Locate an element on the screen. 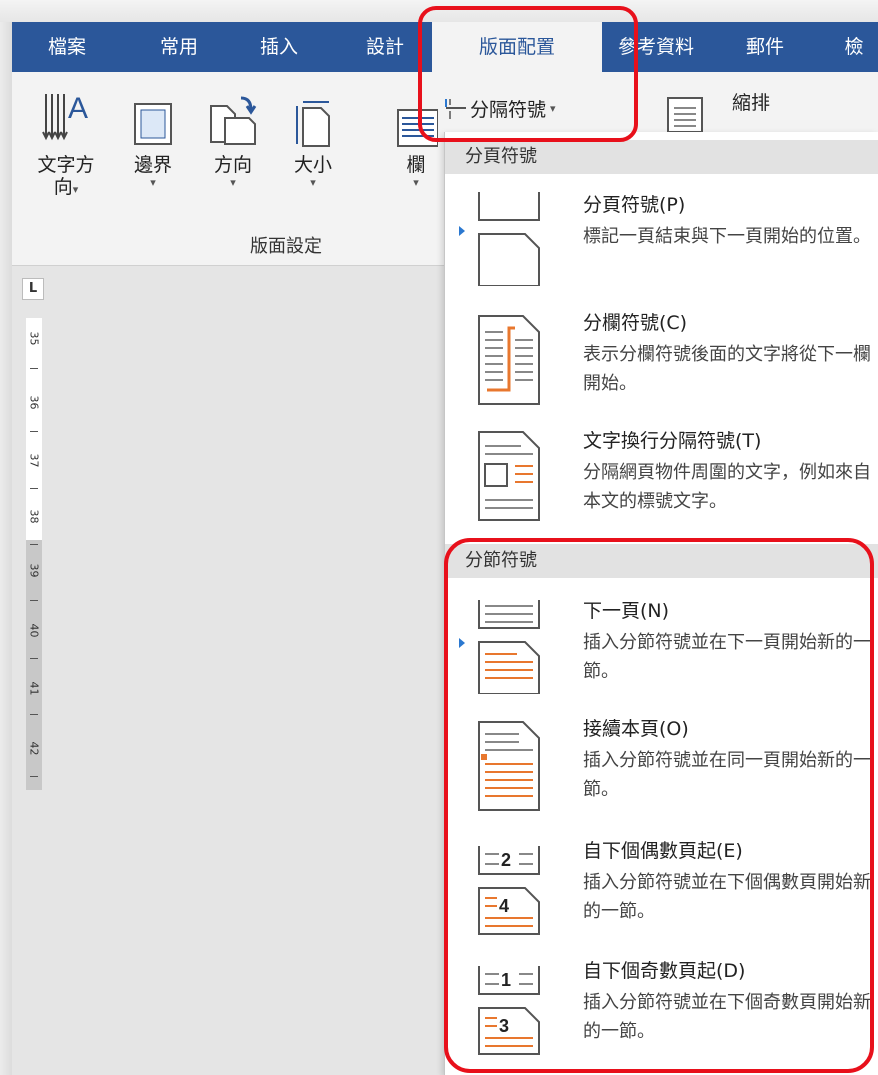 The height and width of the screenshot is (1075, 878). menu-item-page-break: 分頁符號(P) 標記一頁結束與下一頁開始的位置。 is located at coordinates (661, 238).